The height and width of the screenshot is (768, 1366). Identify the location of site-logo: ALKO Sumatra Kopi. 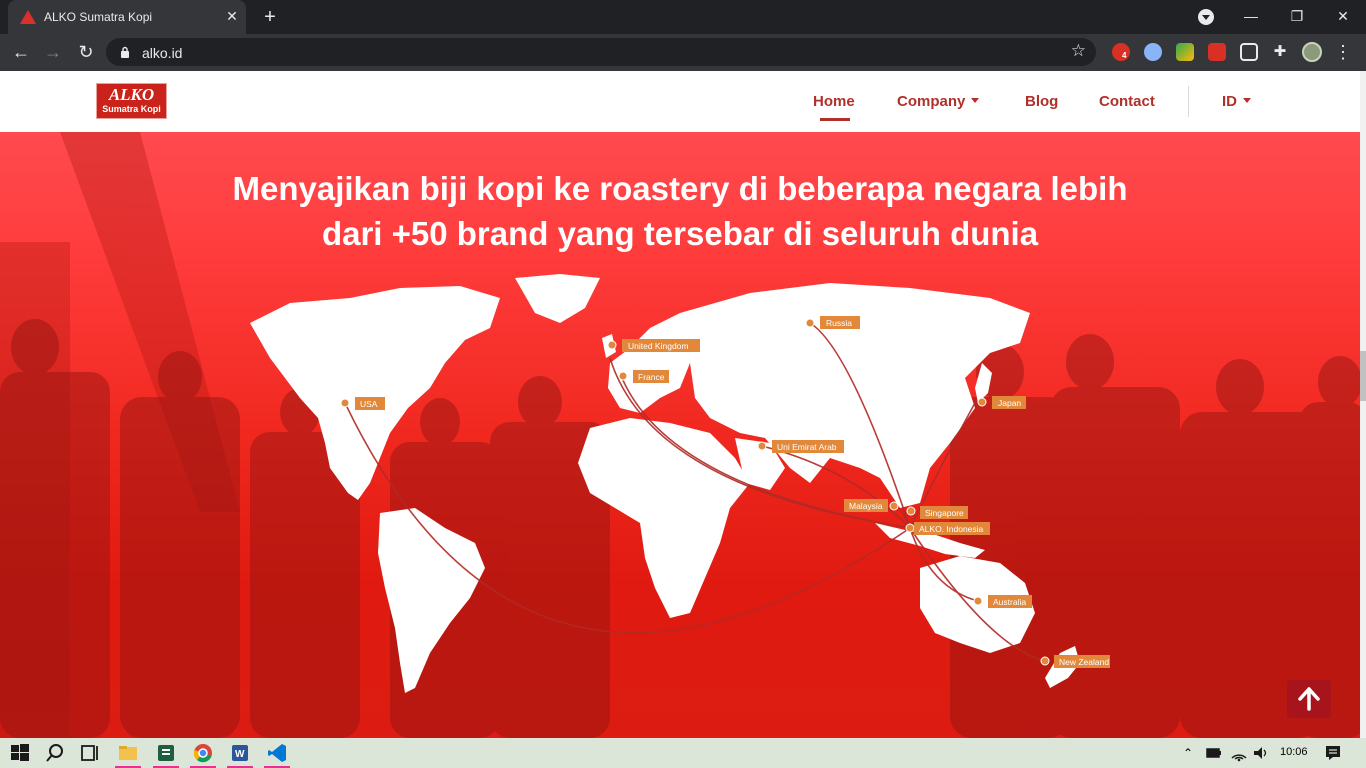
(131, 101).